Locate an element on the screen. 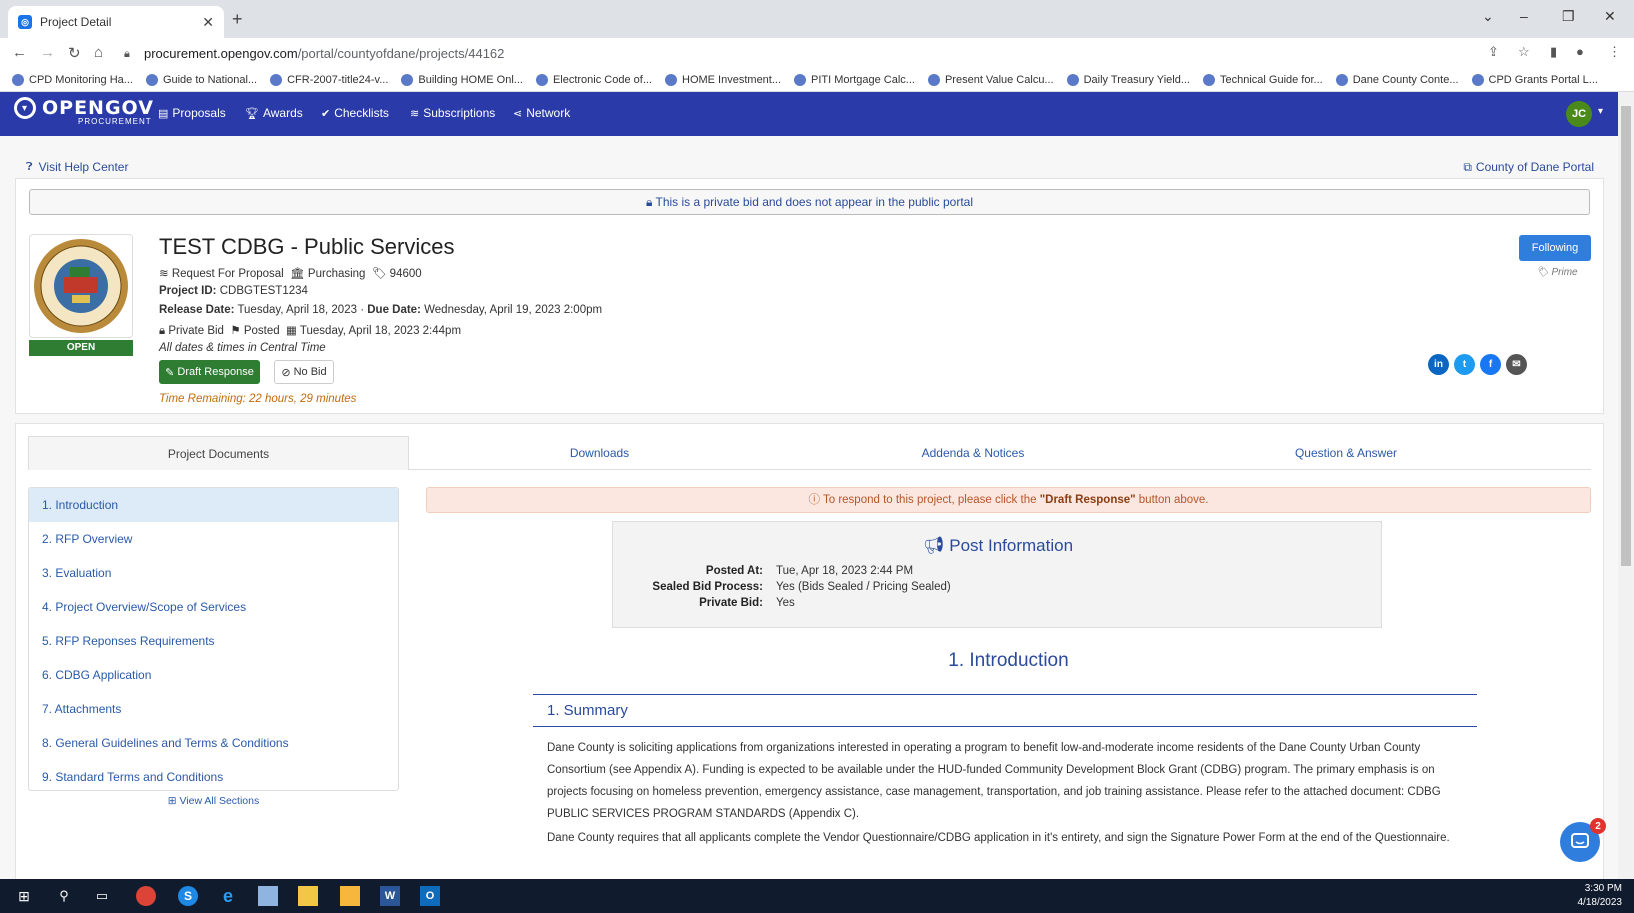 Image resolution: width=1634 pixels, height=913 pixels. section-nav-item: 5. RFP Reponses Requirements is located at coordinates (213, 641).